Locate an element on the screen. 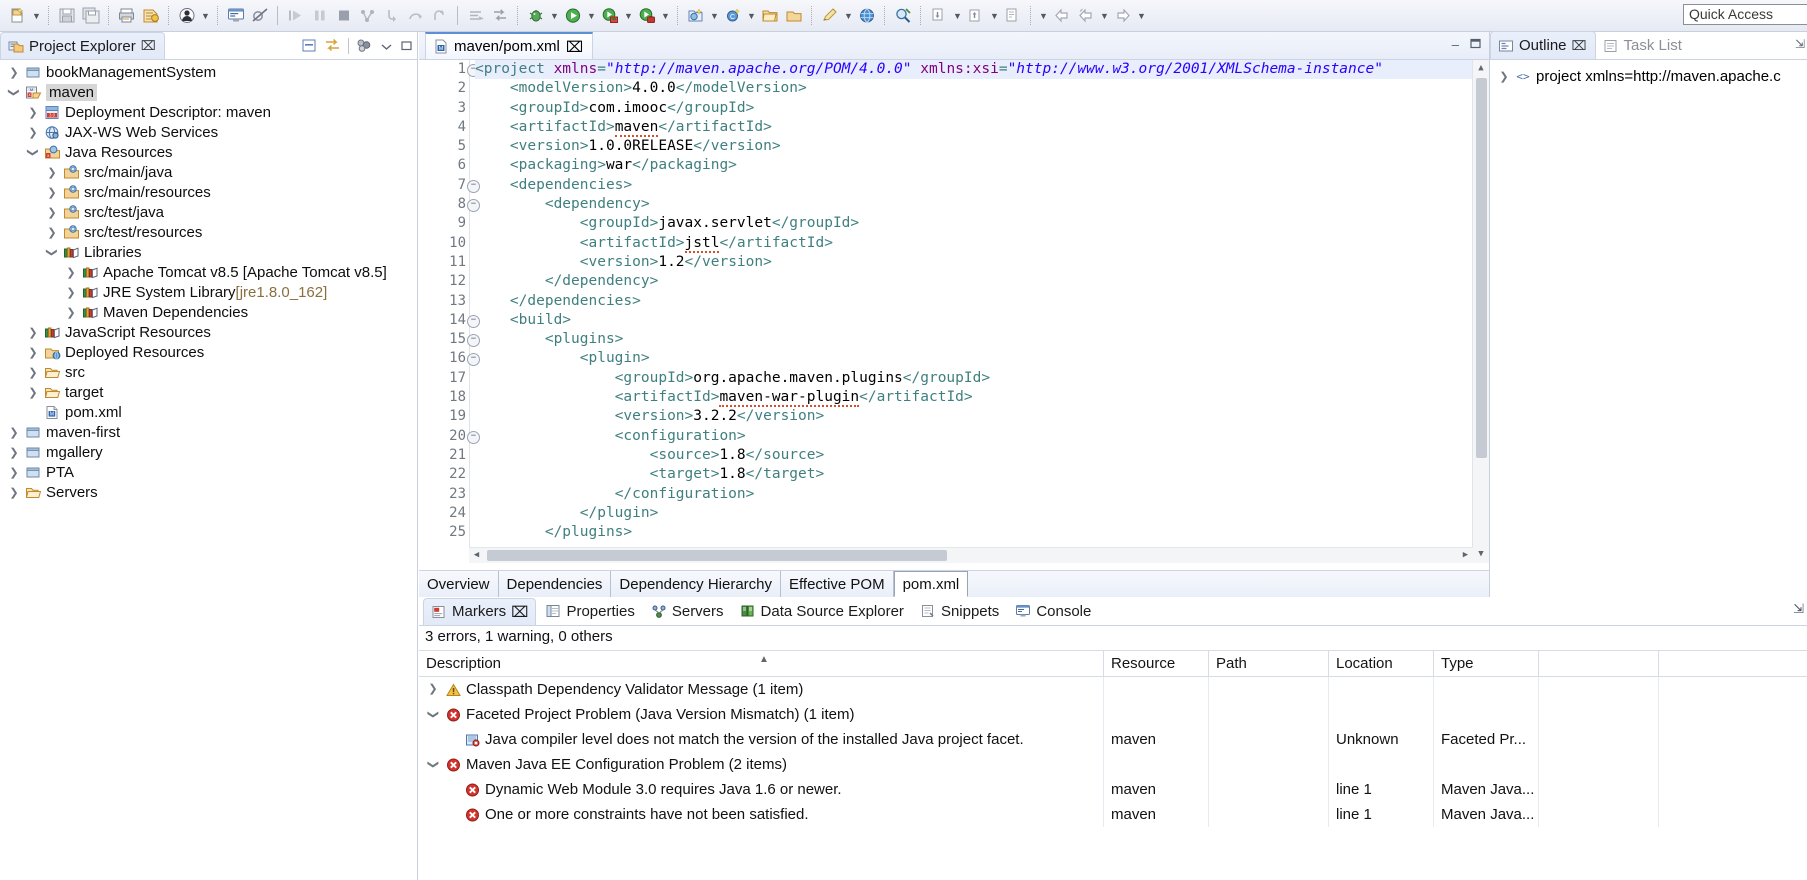  tree-item-src-main-java: ❯ src/main/java is located at coordinates (208, 172).